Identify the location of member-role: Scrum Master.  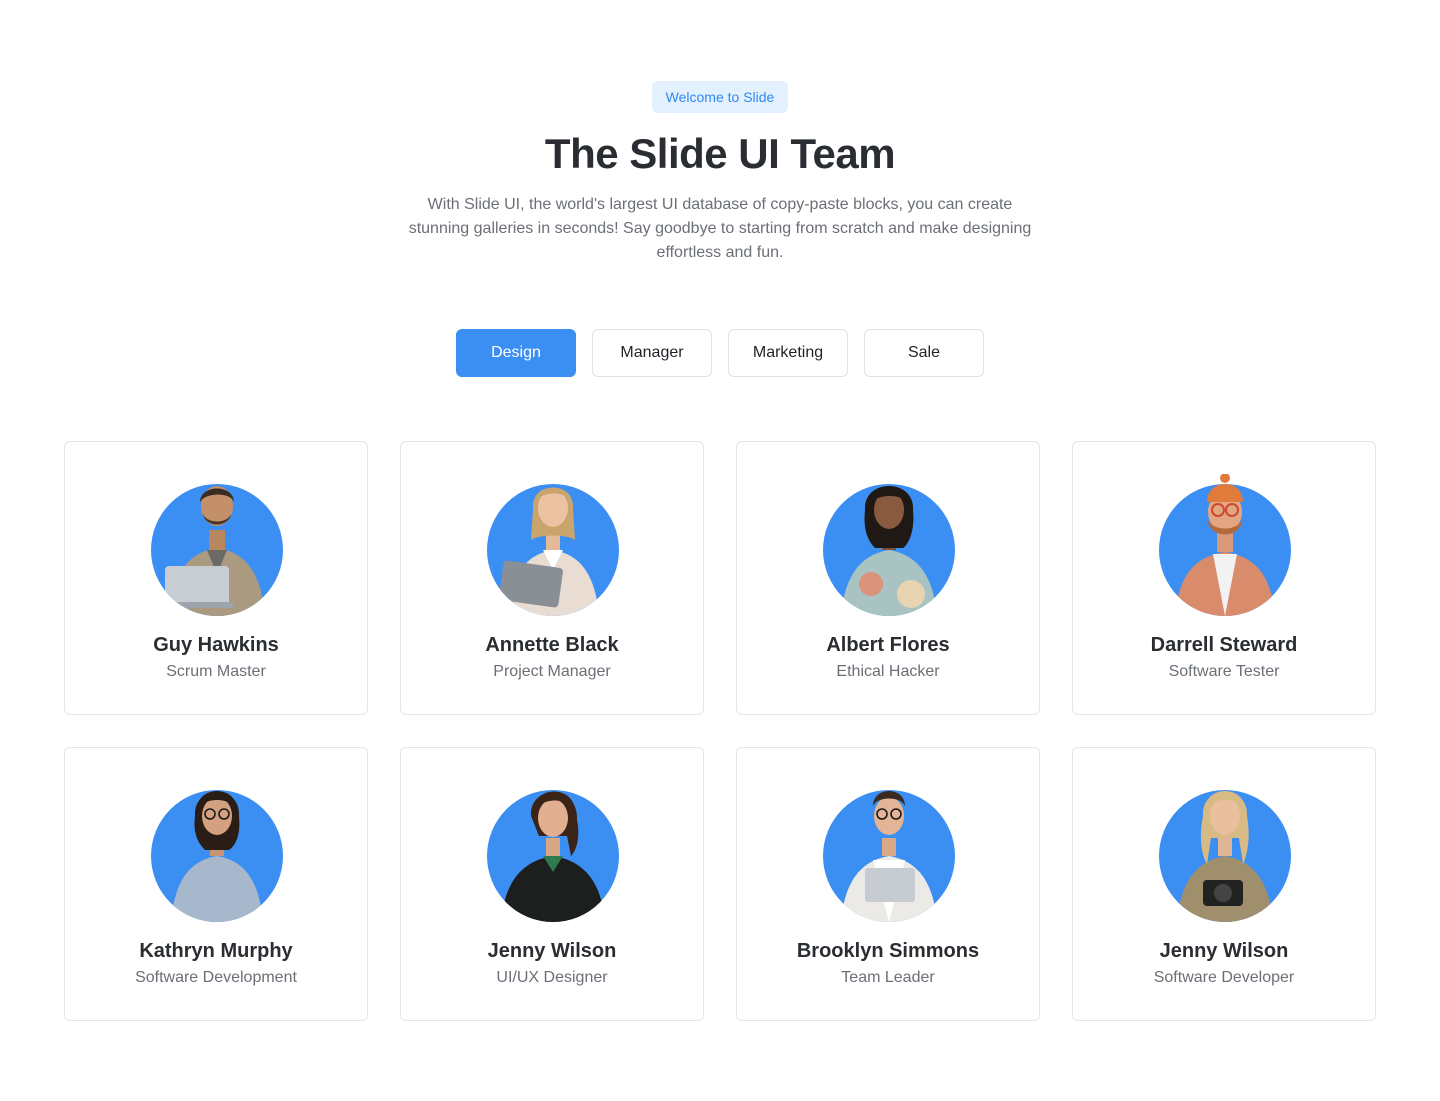
(216, 671).